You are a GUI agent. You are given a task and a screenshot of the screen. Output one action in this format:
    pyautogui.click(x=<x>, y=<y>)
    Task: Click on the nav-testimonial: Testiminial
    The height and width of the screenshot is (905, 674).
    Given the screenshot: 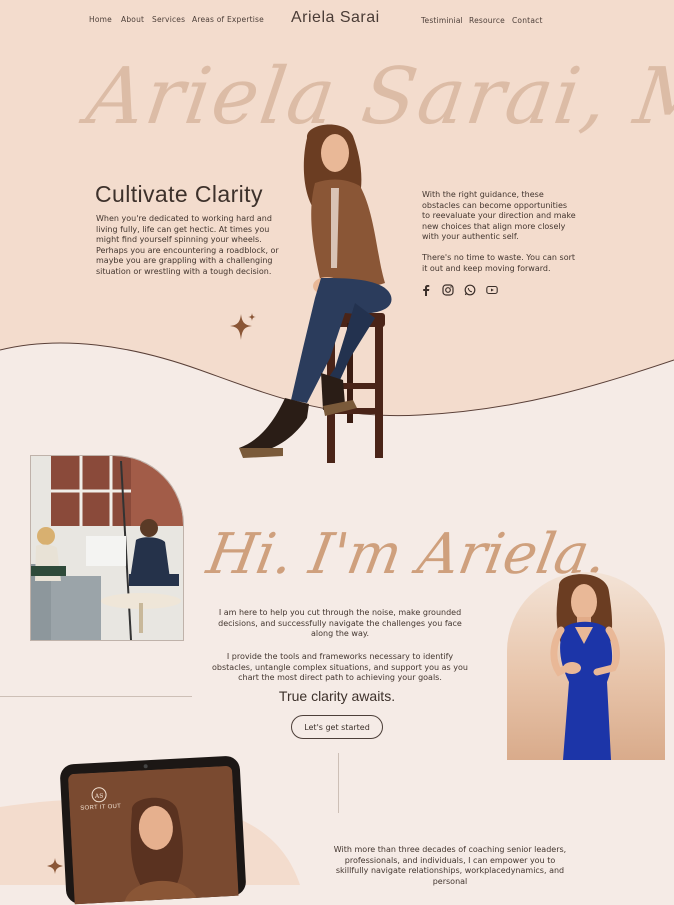 What is the action you would take?
    pyautogui.click(x=442, y=20)
    